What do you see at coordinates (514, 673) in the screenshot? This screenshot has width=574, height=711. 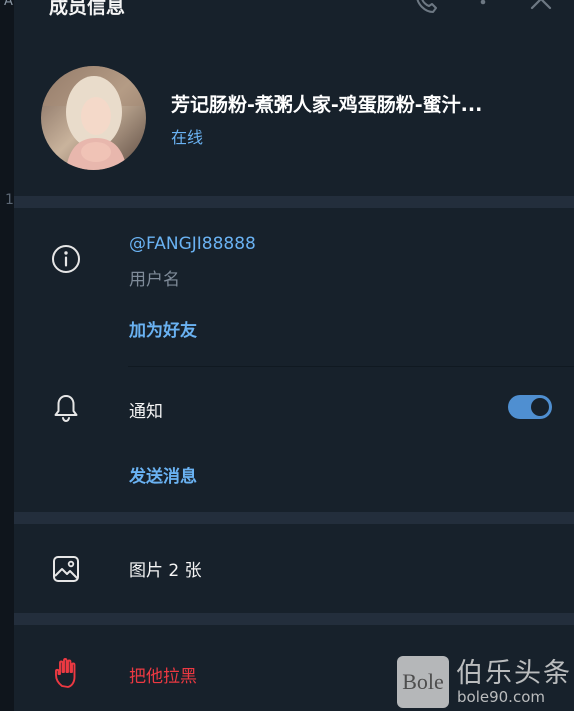 I see `watermark-name: 伯乐头条` at bounding box center [514, 673].